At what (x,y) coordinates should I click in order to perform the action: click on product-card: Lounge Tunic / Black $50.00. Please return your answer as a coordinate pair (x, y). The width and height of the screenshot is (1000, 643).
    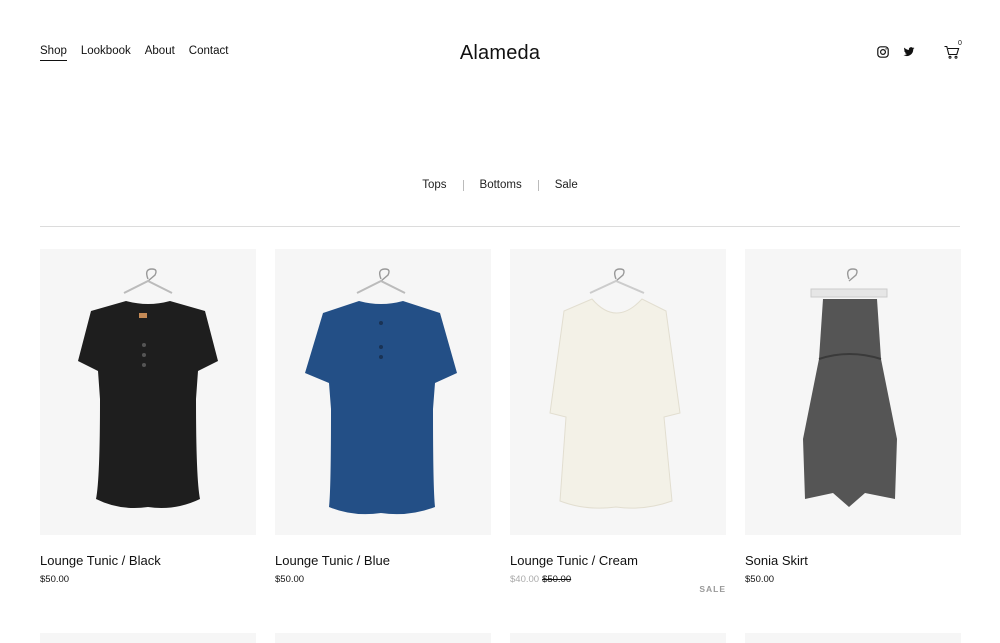
    Looking at the image, I should click on (148, 417).